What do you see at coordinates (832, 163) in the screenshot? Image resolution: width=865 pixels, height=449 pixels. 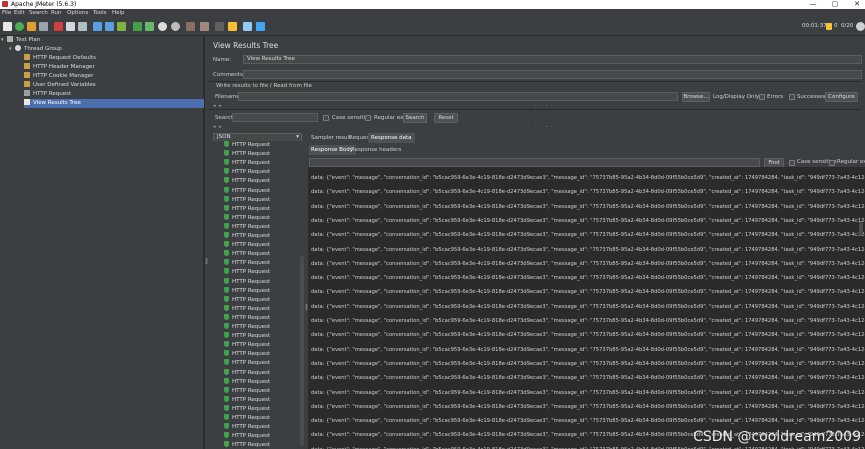 I see `find-regex-checkbox` at bounding box center [832, 163].